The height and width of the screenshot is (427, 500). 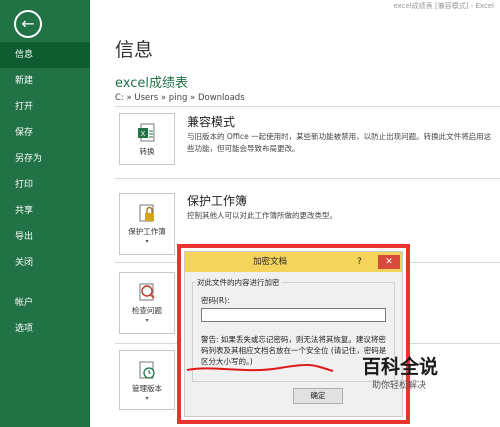 I want to click on inspect-icon, so click(x=147, y=292).